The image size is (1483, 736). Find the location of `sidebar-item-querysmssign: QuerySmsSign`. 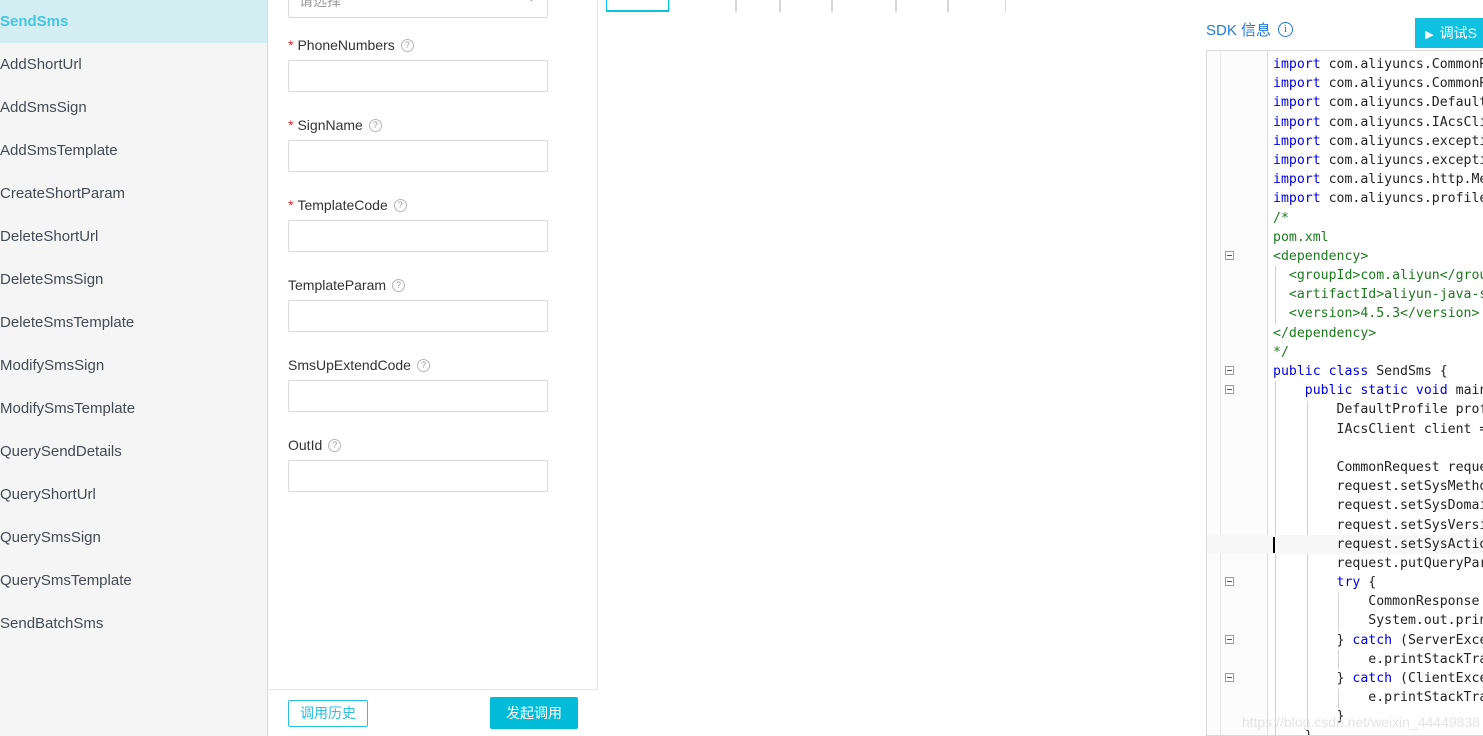

sidebar-item-querysmssign: QuerySmsSign is located at coordinates (133, 537).